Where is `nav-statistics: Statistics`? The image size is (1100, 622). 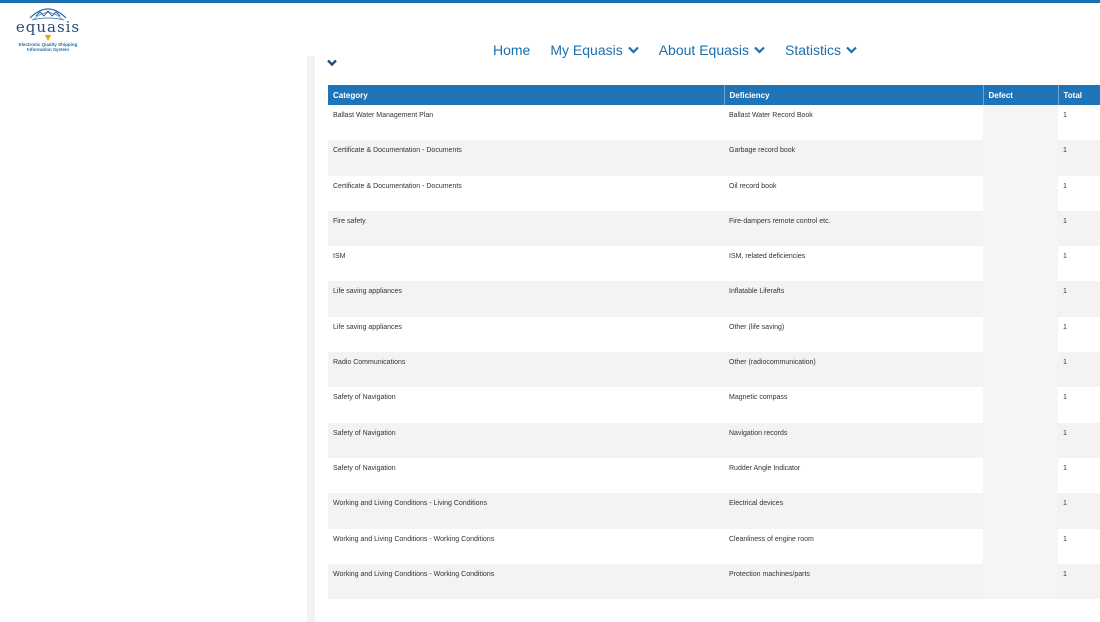 nav-statistics: Statistics is located at coordinates (821, 50).